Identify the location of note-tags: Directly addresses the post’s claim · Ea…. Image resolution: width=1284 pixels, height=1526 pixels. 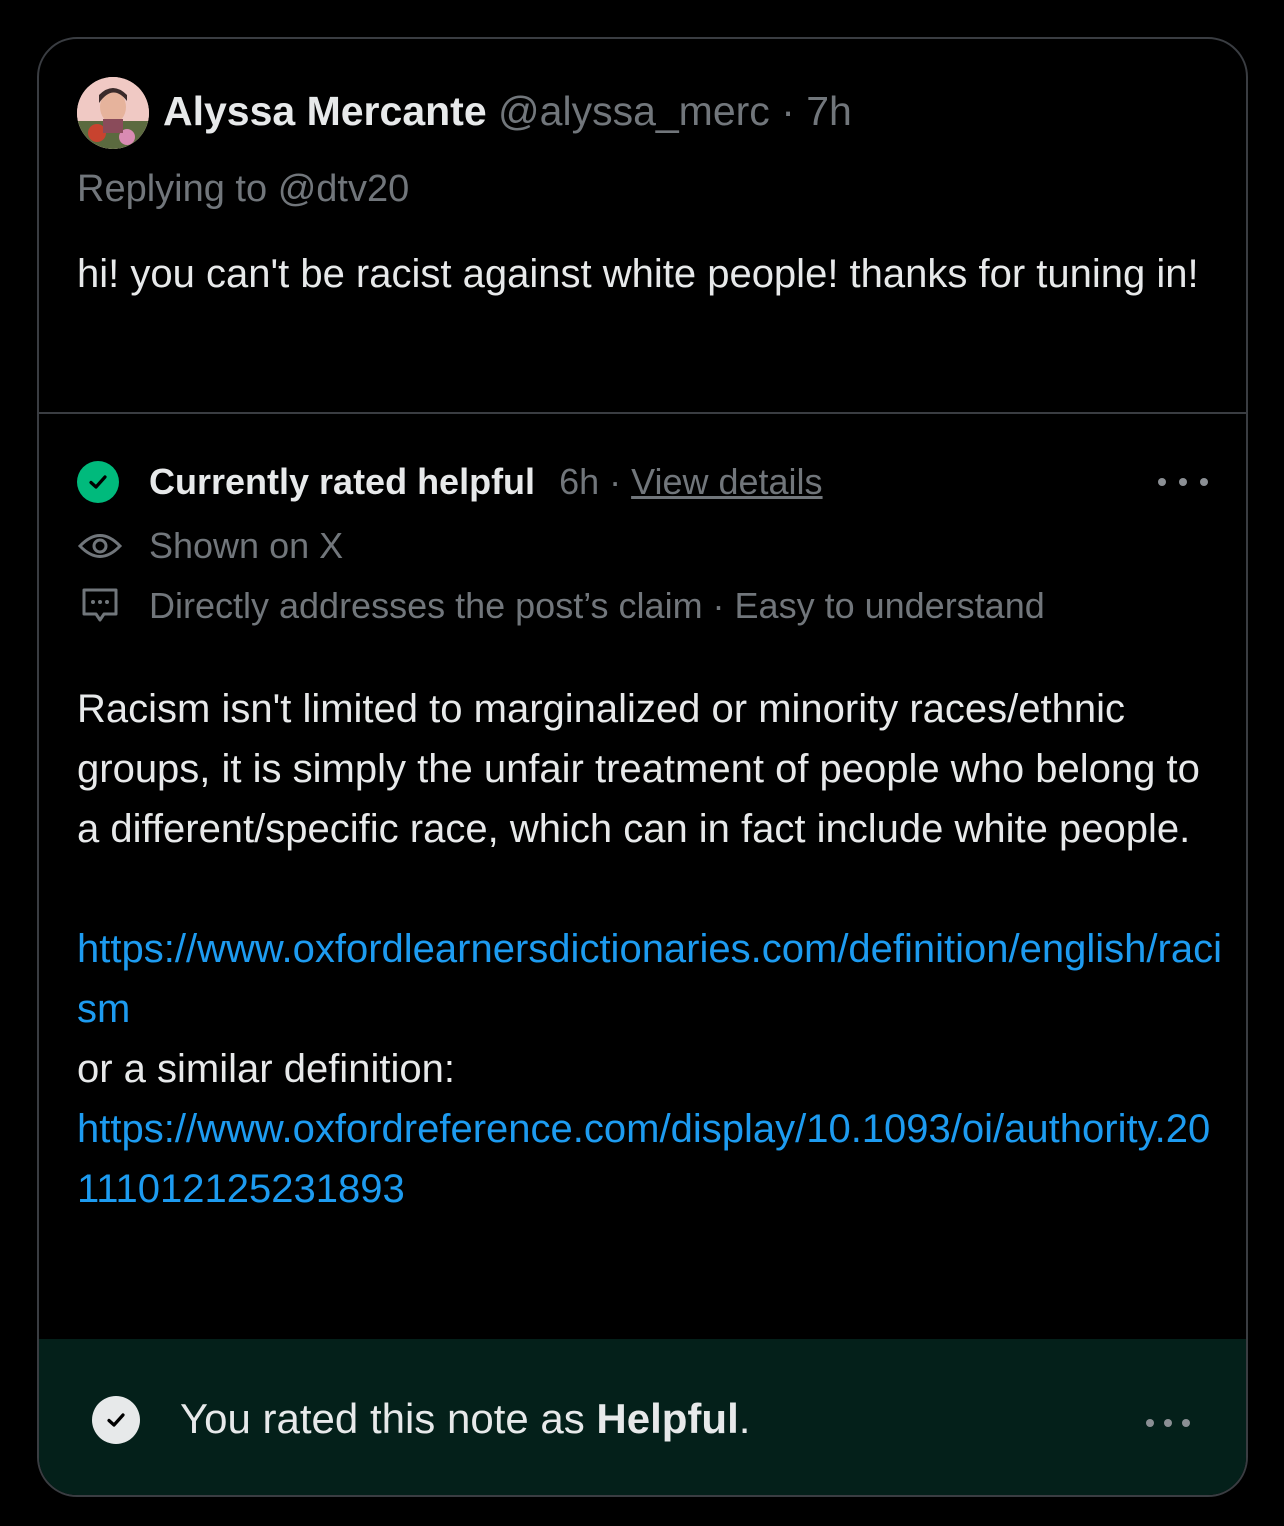
(597, 605).